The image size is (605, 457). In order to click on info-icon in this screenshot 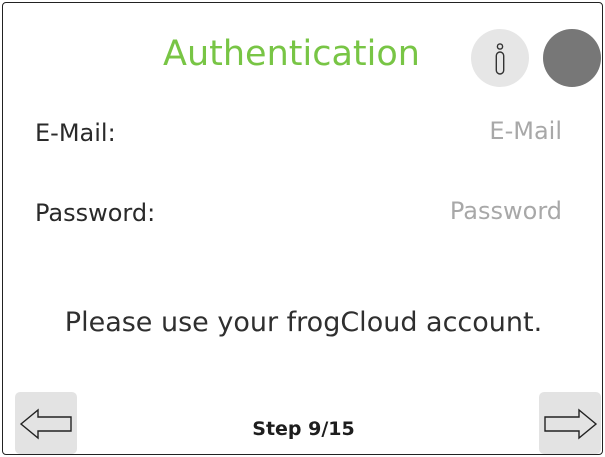, I will do `click(500, 59)`.